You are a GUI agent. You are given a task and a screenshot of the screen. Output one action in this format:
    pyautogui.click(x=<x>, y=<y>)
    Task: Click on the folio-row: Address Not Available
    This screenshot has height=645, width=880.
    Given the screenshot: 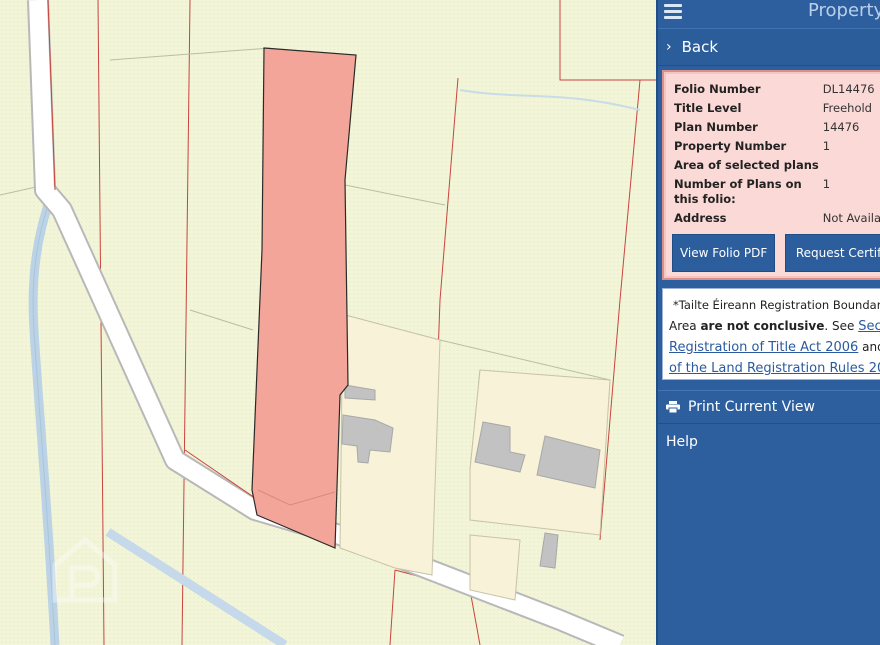 What is the action you would take?
    pyautogui.click(x=776, y=218)
    